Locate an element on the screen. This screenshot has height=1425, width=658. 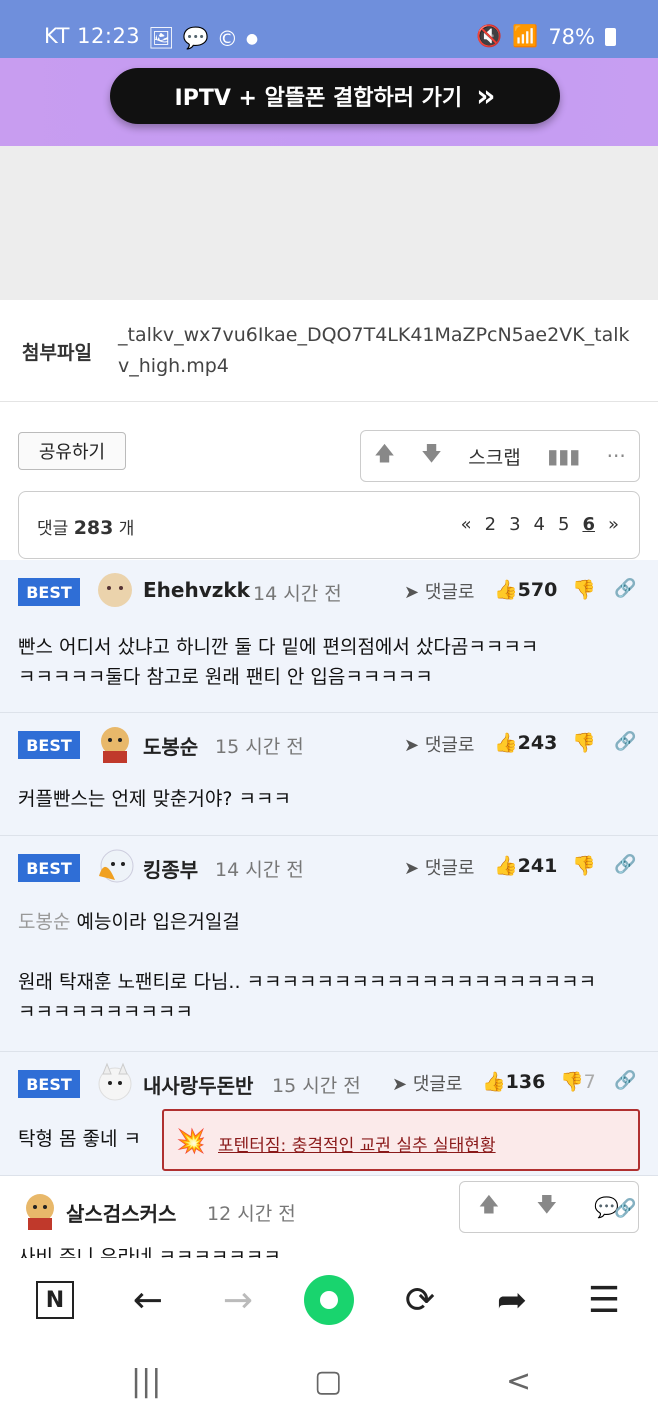
page-3: 3 is located at coordinates (514, 524).